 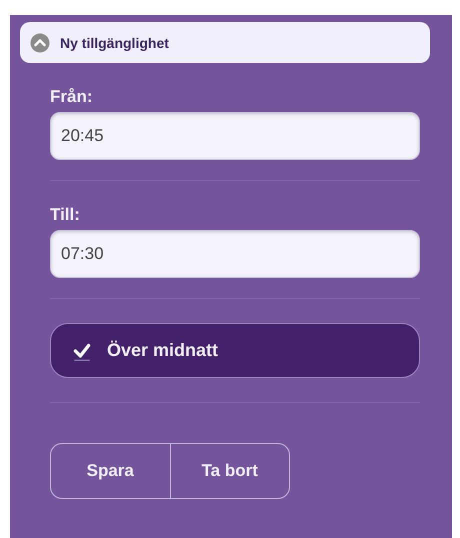 I want to click on input-field: 20:45, so click(x=235, y=136).